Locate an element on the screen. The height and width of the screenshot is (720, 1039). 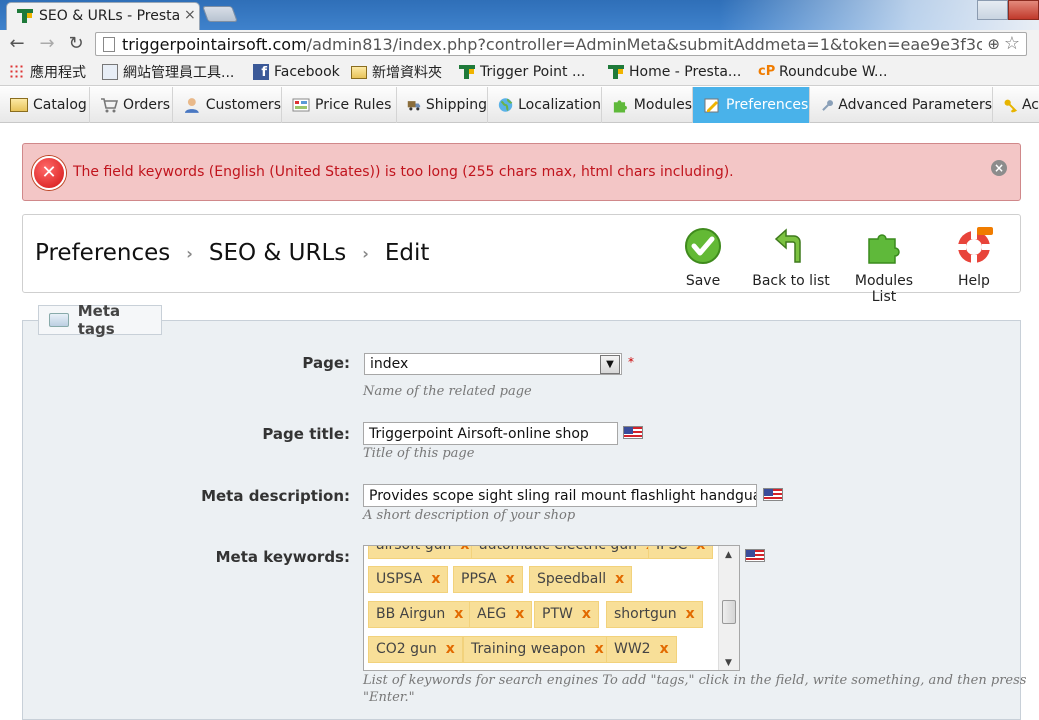
back-to-list-button: Back to list is located at coordinates (791, 258).